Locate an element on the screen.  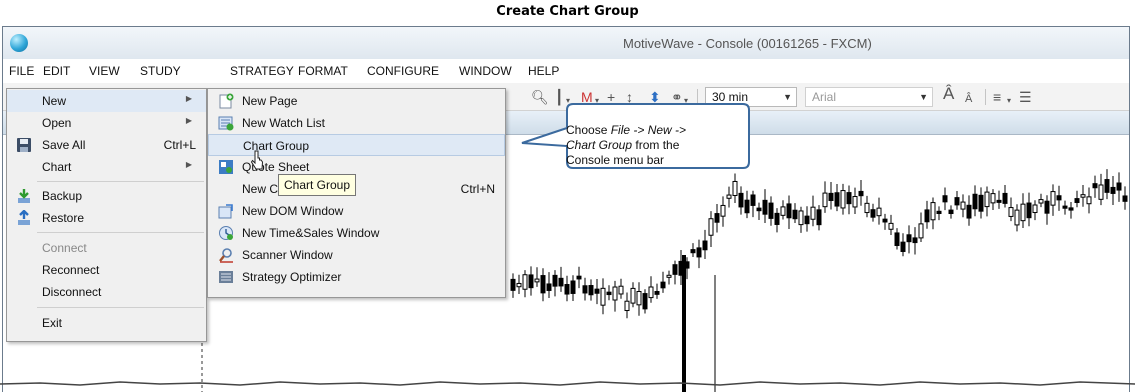
menu-item-label: New Page is located at coordinates (270, 101).